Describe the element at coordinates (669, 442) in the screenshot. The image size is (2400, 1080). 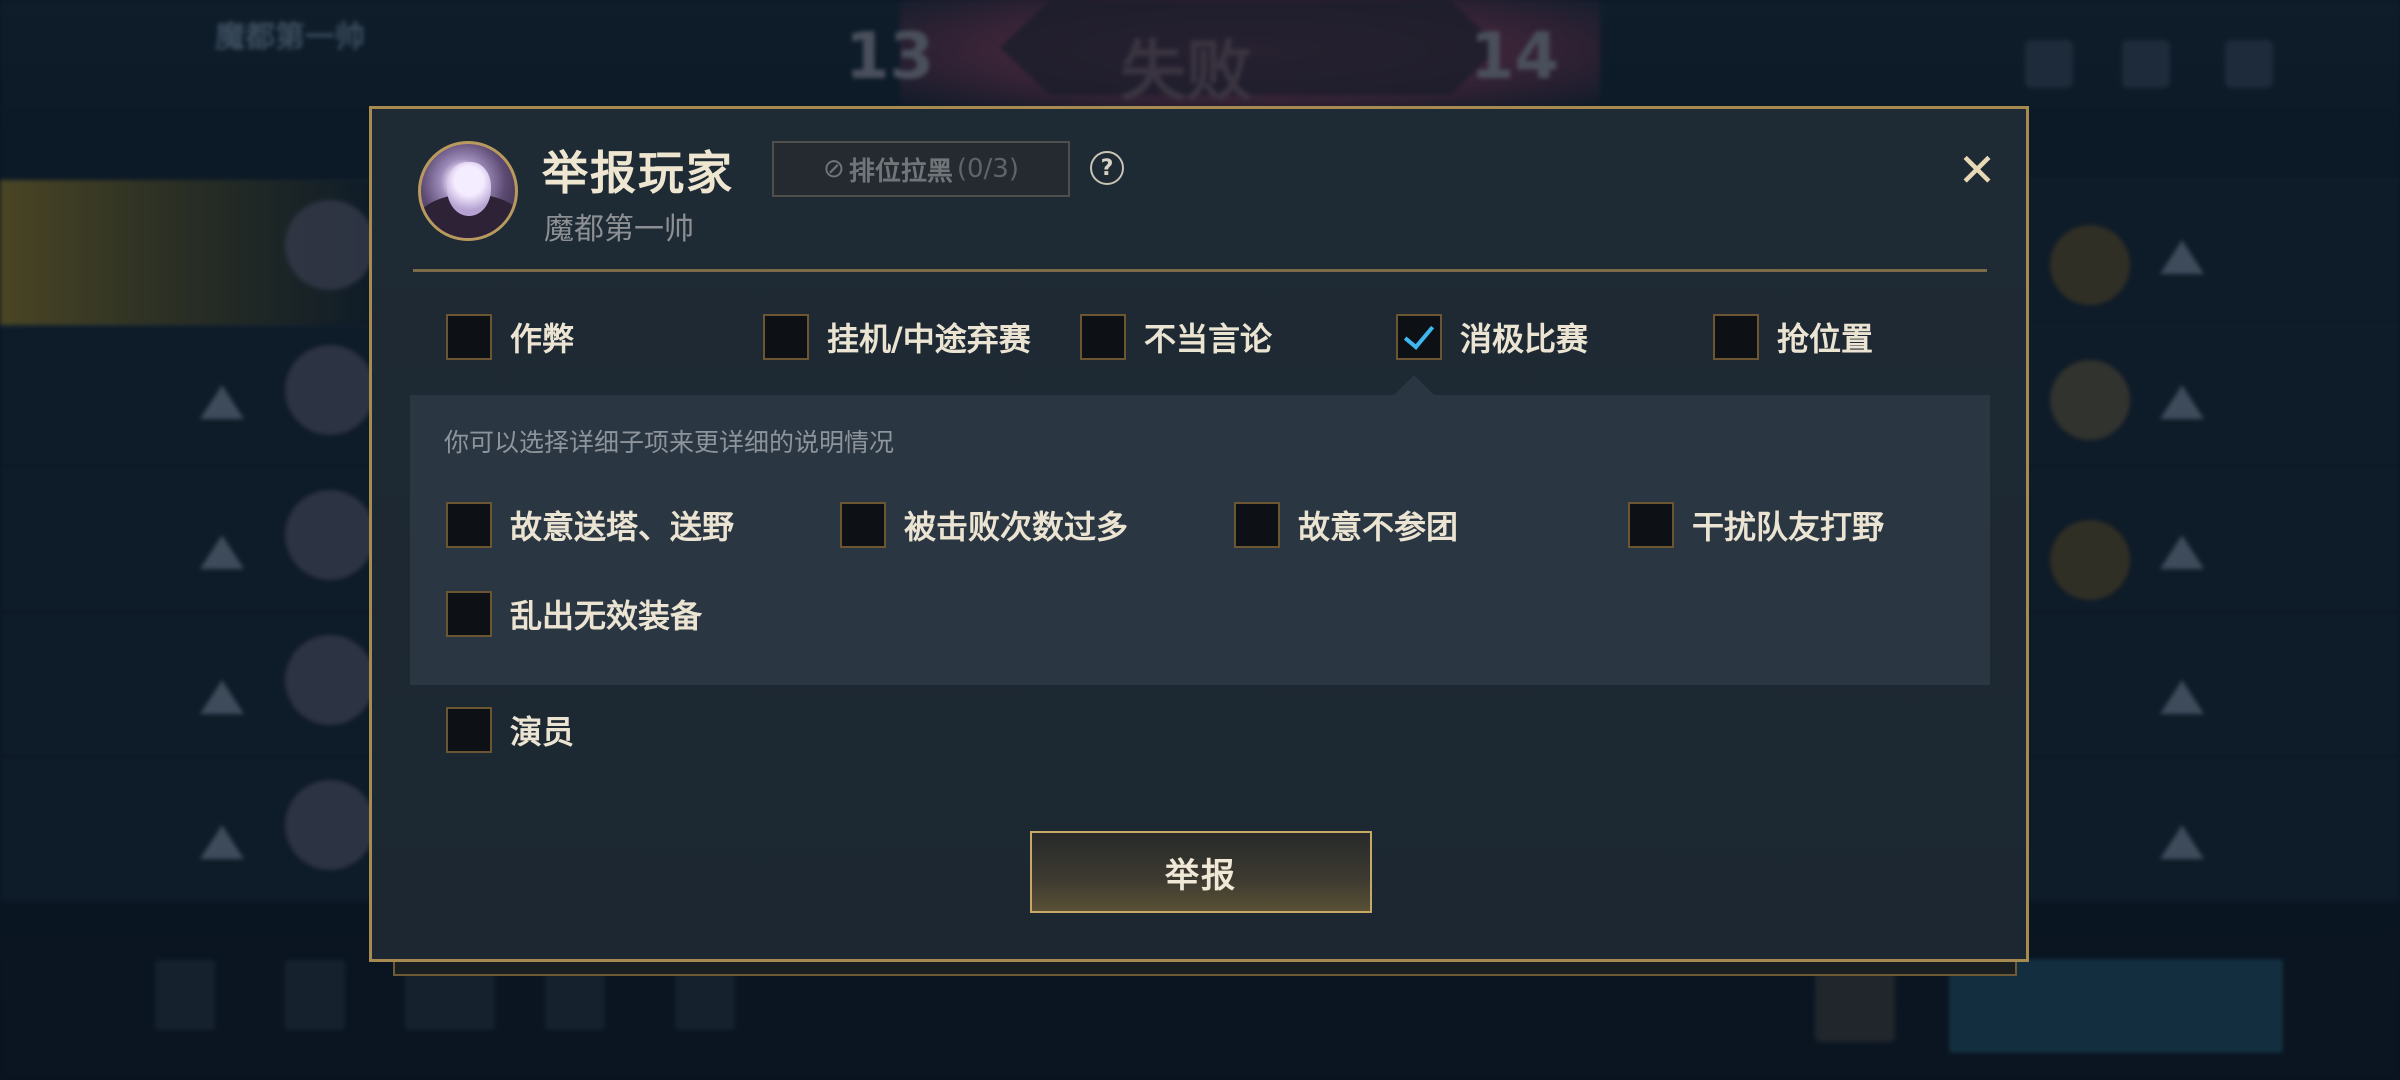
I see `sub-items-hint: 你可以选择详细子项来更详细的说明情况` at that location.